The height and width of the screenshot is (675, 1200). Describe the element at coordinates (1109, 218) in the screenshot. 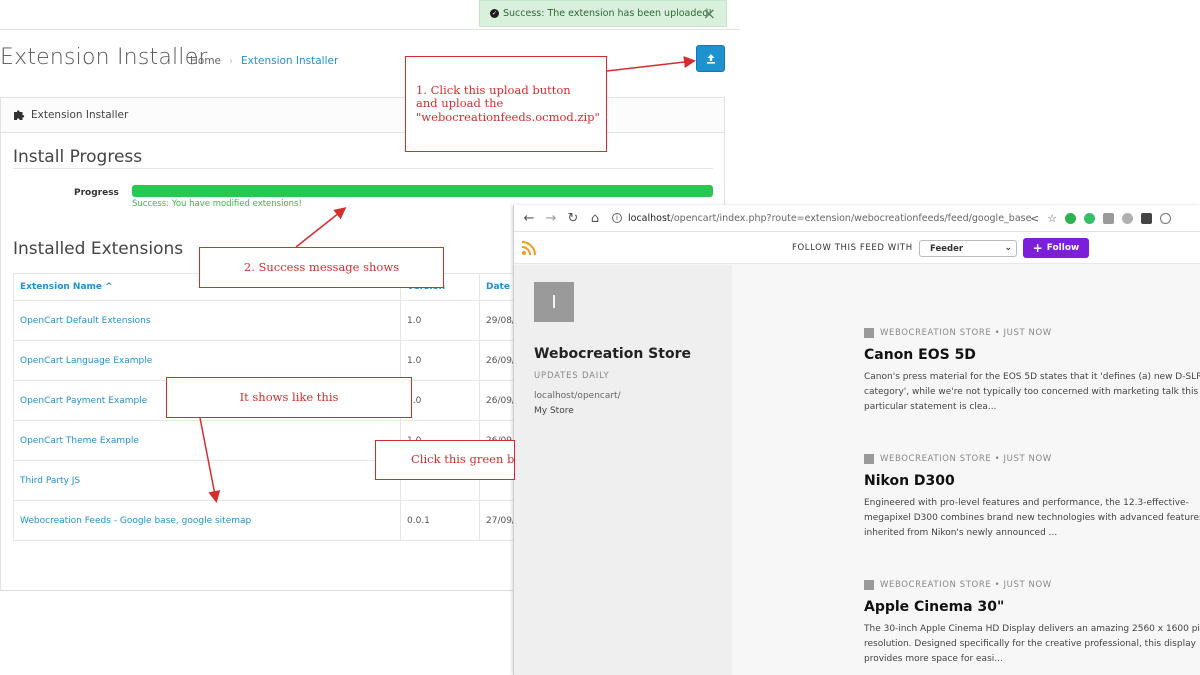

I see `camera-icon` at that location.